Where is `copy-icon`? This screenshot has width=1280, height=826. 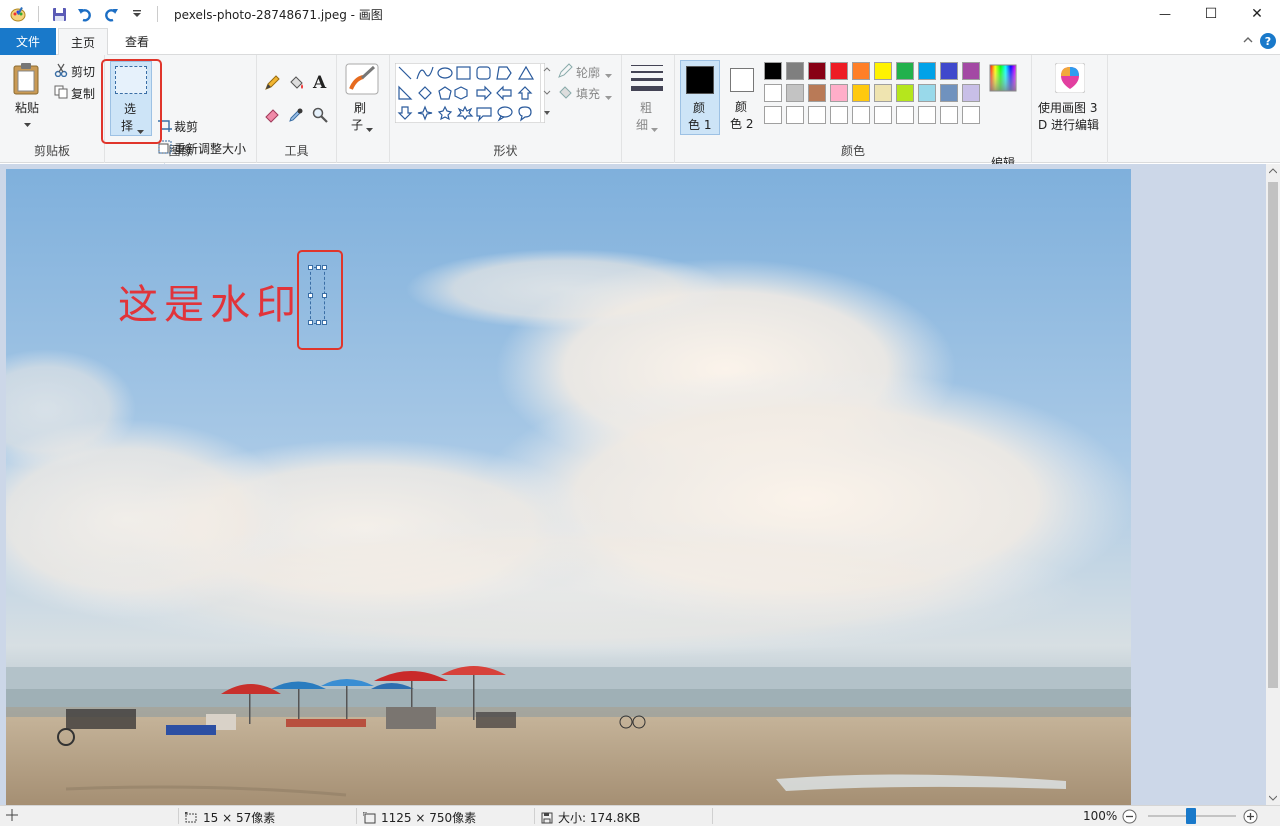
copy-icon is located at coordinates (61, 93).